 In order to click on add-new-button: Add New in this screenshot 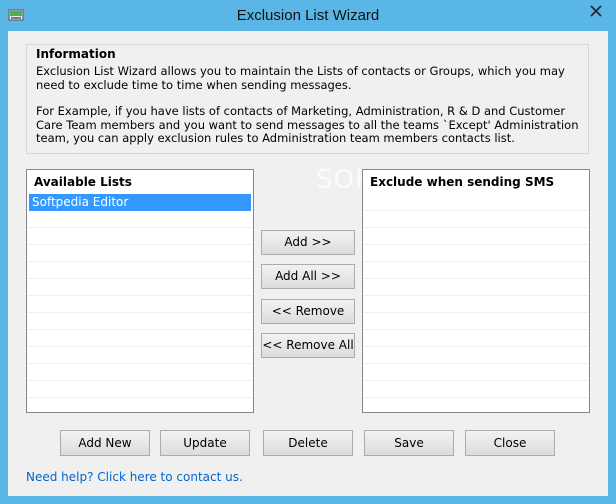, I will do `click(105, 443)`.